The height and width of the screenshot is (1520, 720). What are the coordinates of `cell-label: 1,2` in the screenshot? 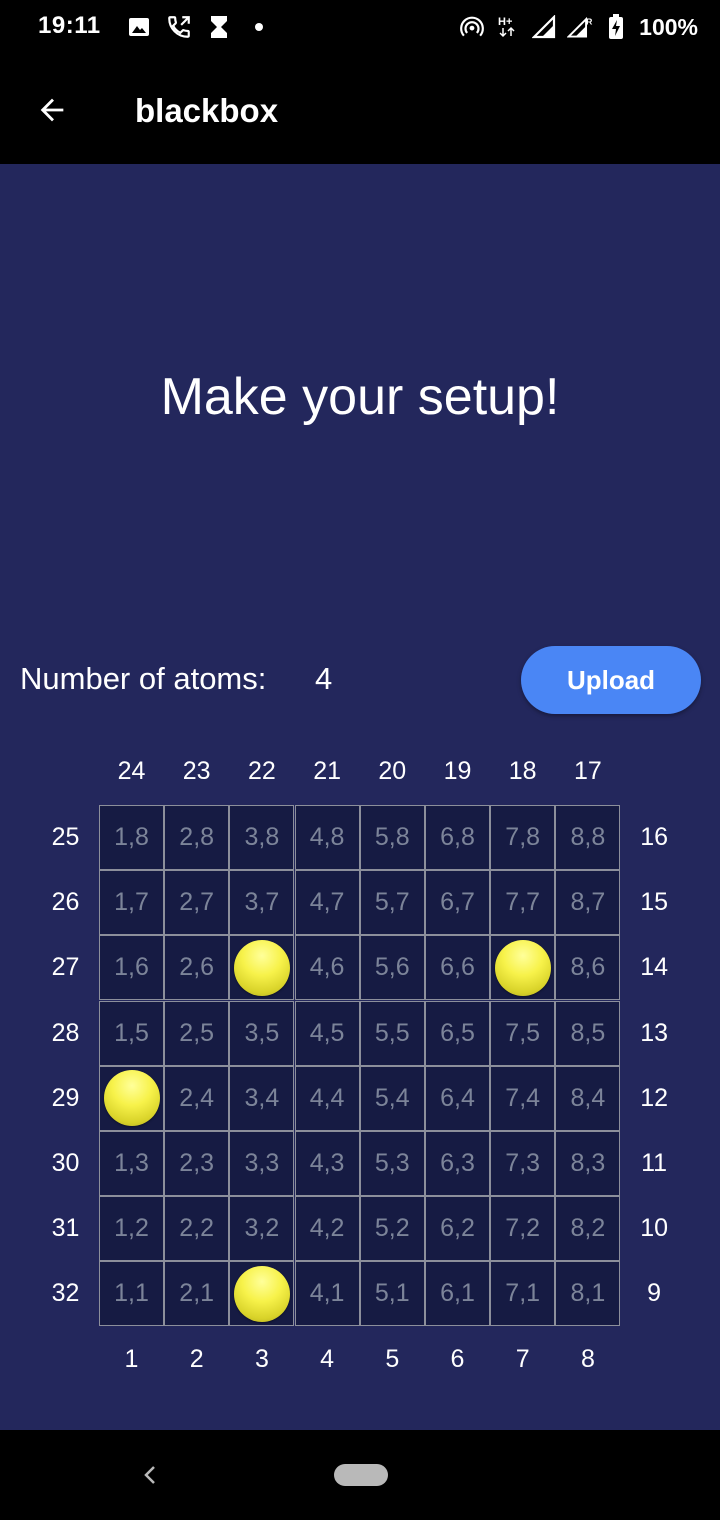 It's located at (131, 1228).